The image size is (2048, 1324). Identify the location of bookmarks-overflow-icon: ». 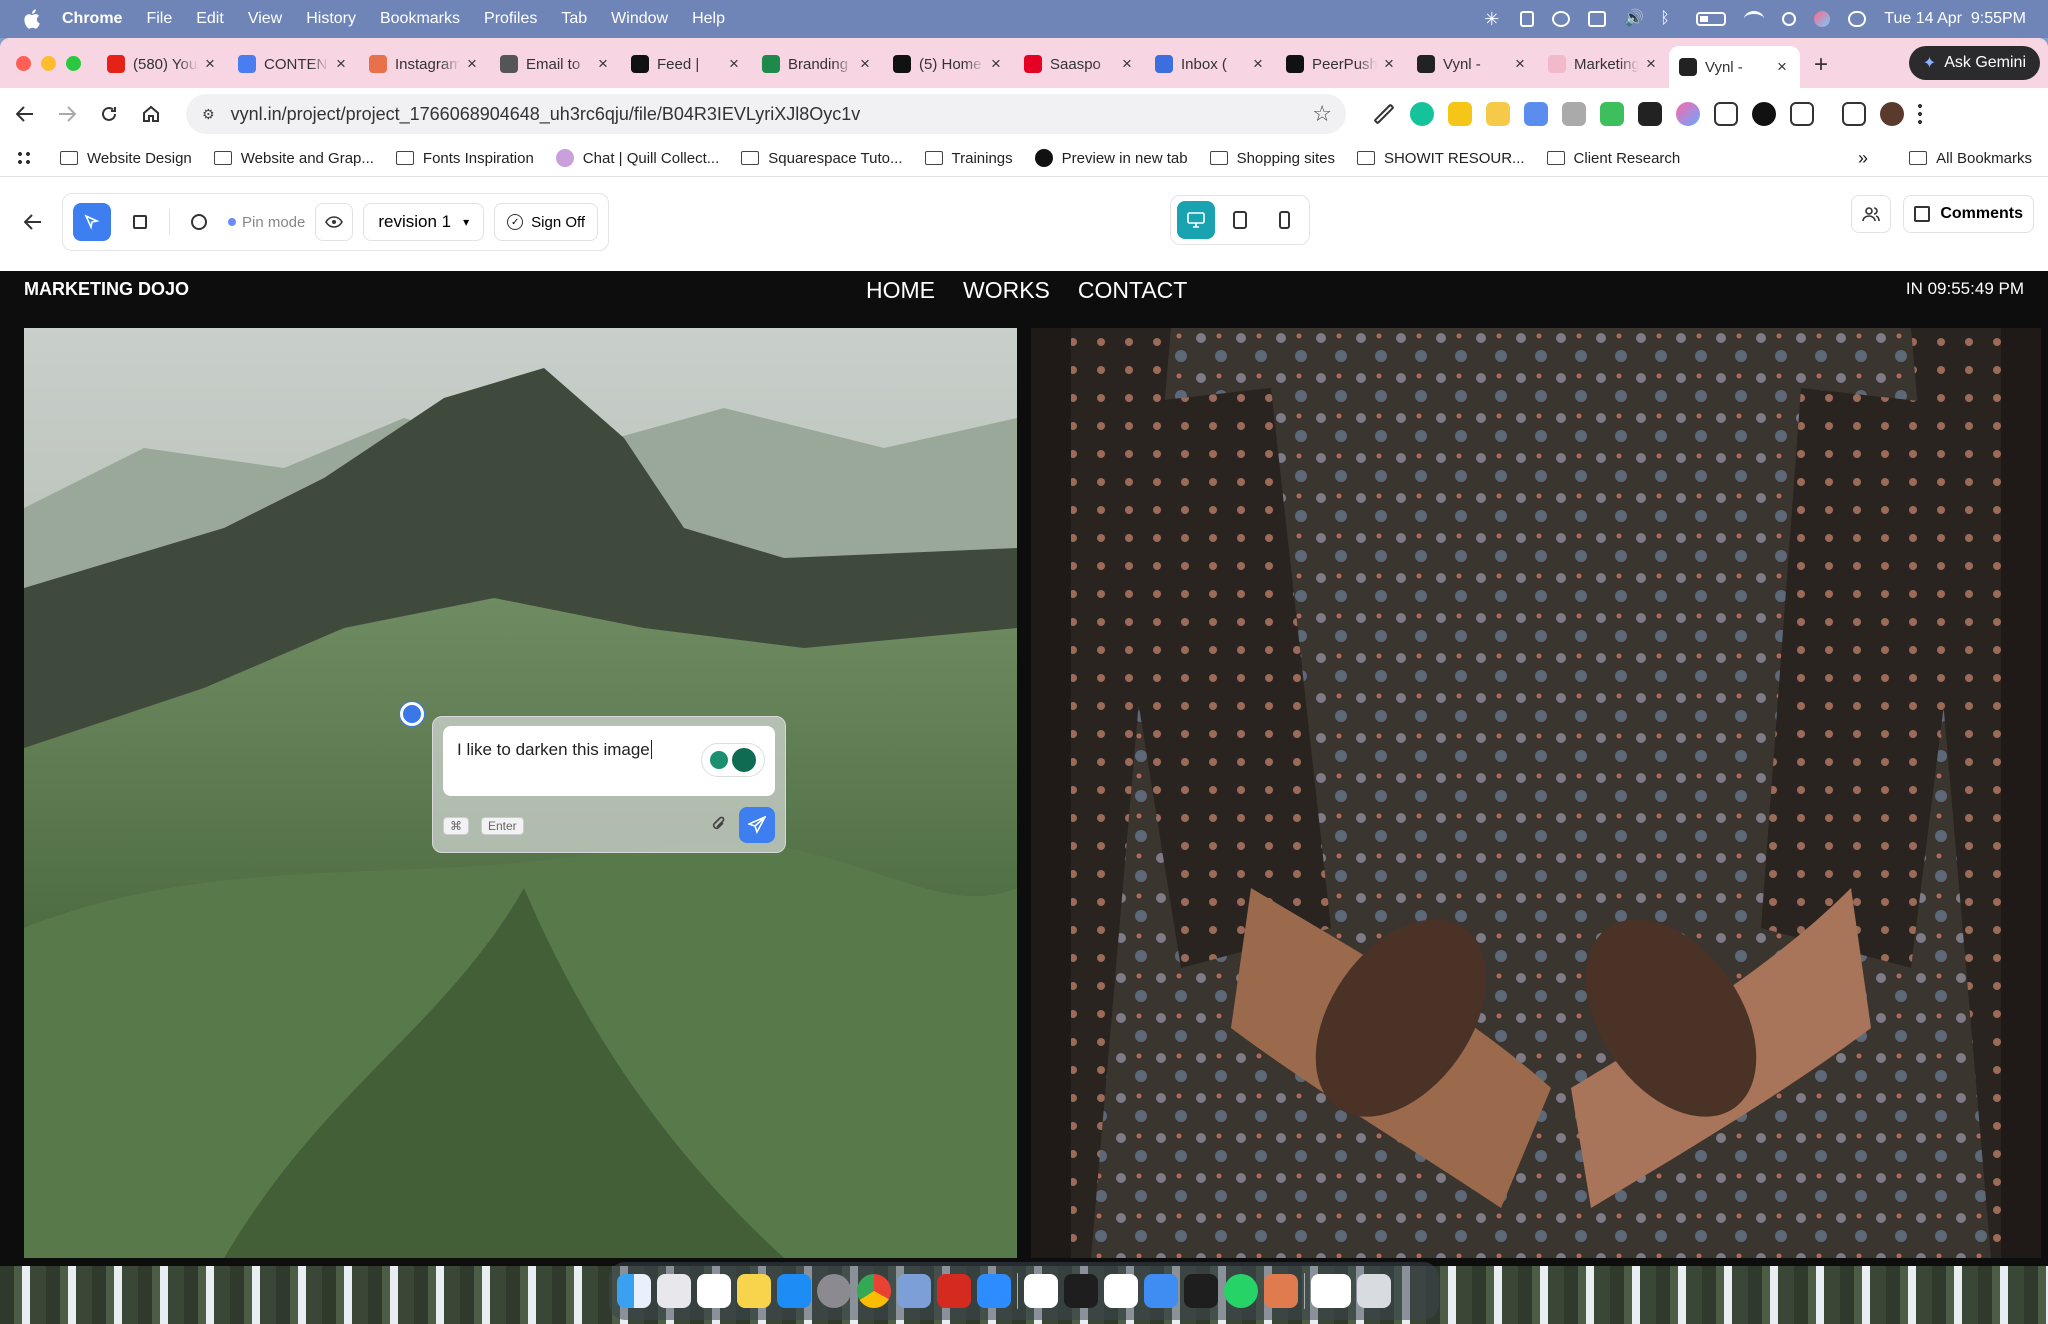
(1863, 158).